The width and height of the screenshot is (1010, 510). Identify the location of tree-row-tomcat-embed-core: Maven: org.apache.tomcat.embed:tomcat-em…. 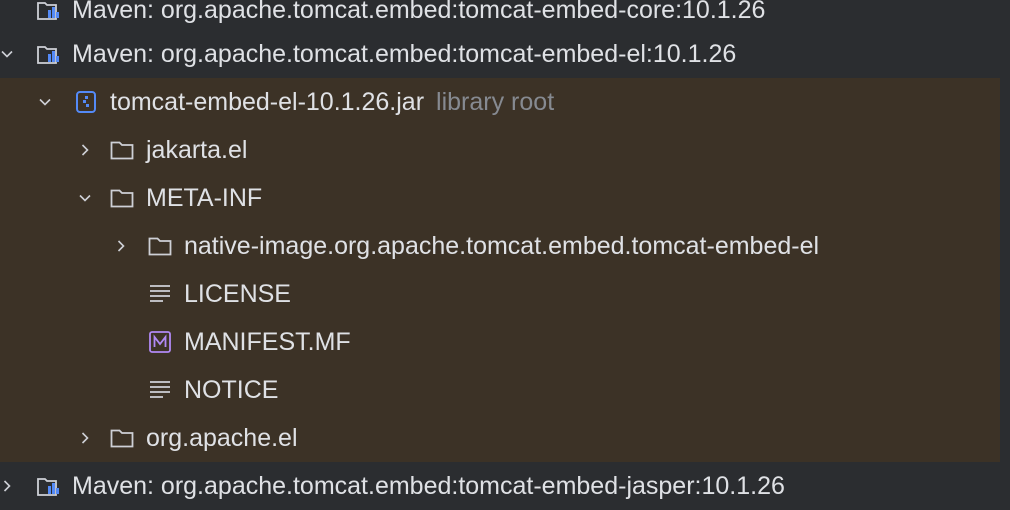
(505, 17).